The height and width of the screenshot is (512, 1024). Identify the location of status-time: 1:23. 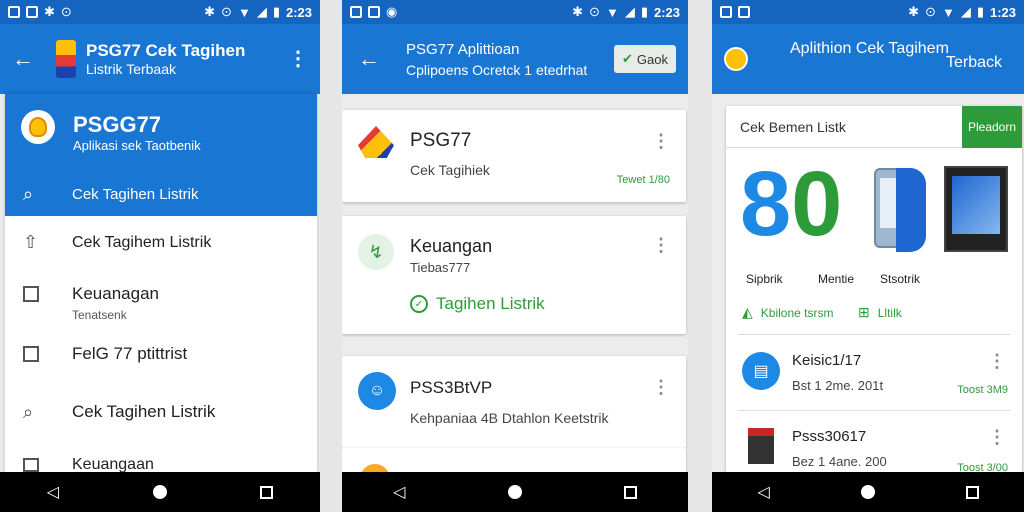
(1002, 12).